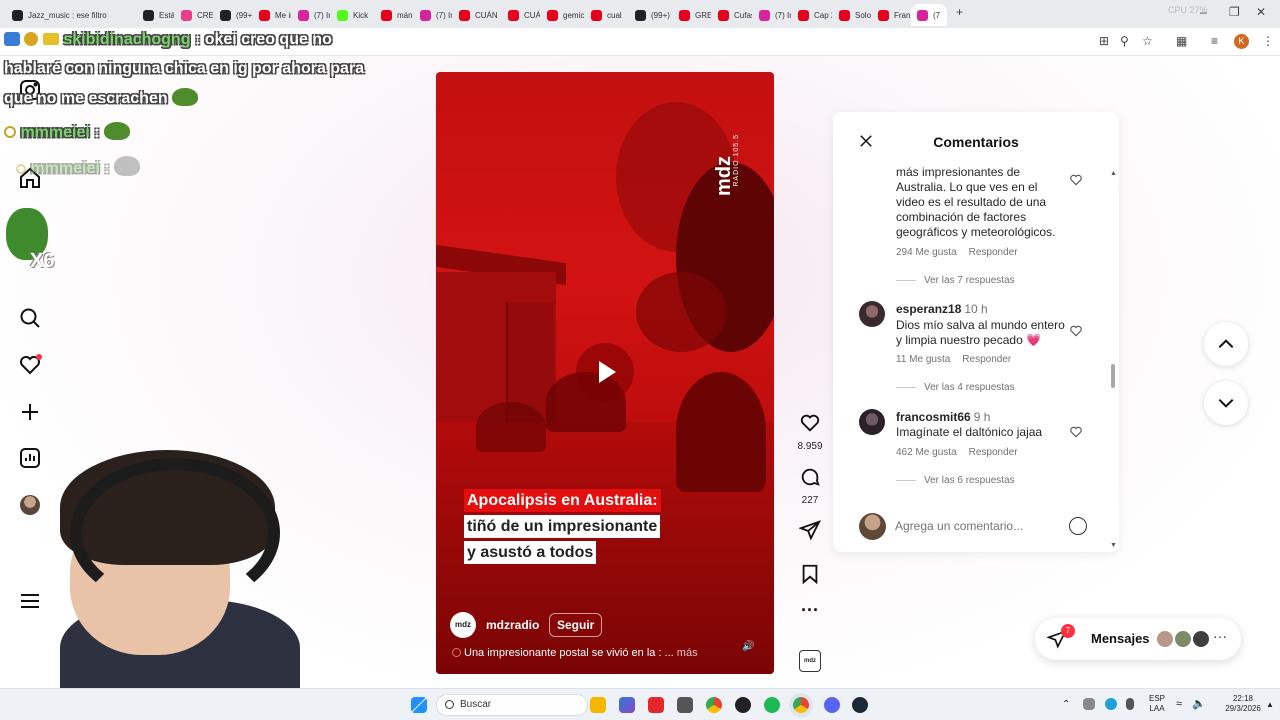 Image resolution: width=1280 pixels, height=720 pixels. What do you see at coordinates (463, 625) in the screenshot?
I see `reel-author-avatar: mdz` at bounding box center [463, 625].